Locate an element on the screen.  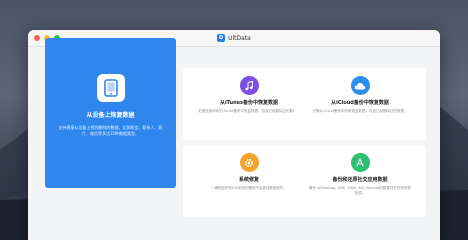
phone-icon is located at coordinates (110, 88).